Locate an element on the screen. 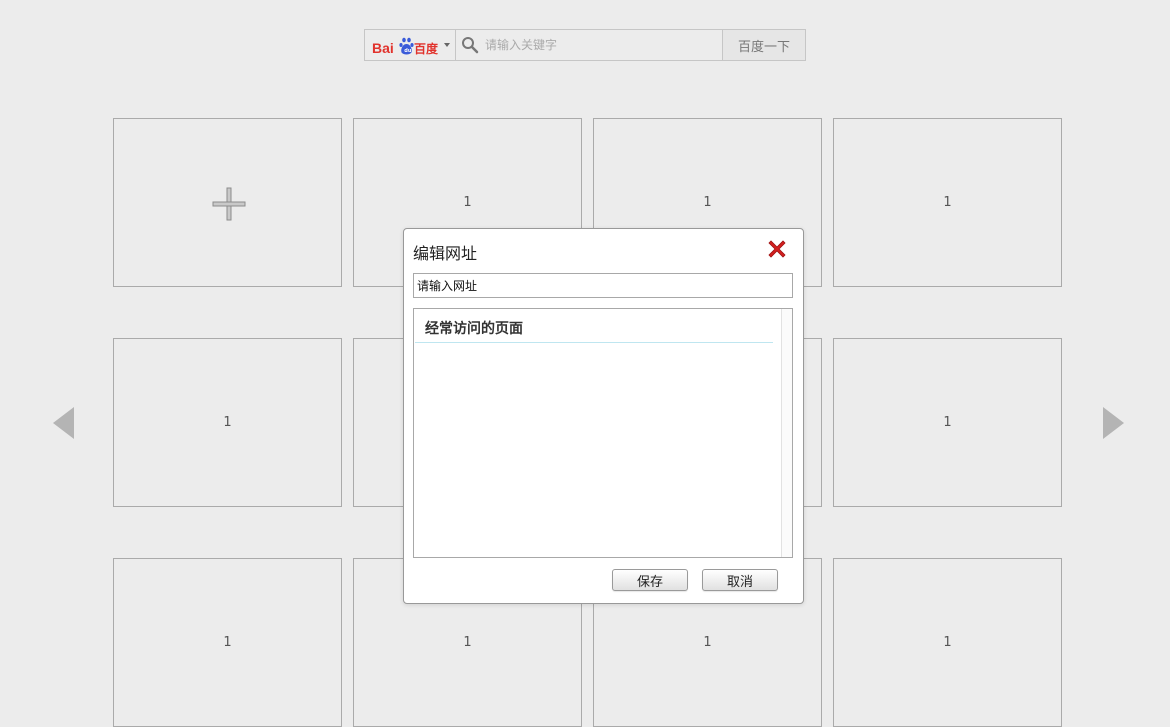 The image size is (1170, 727). cancel-button: 取消 is located at coordinates (740, 580).